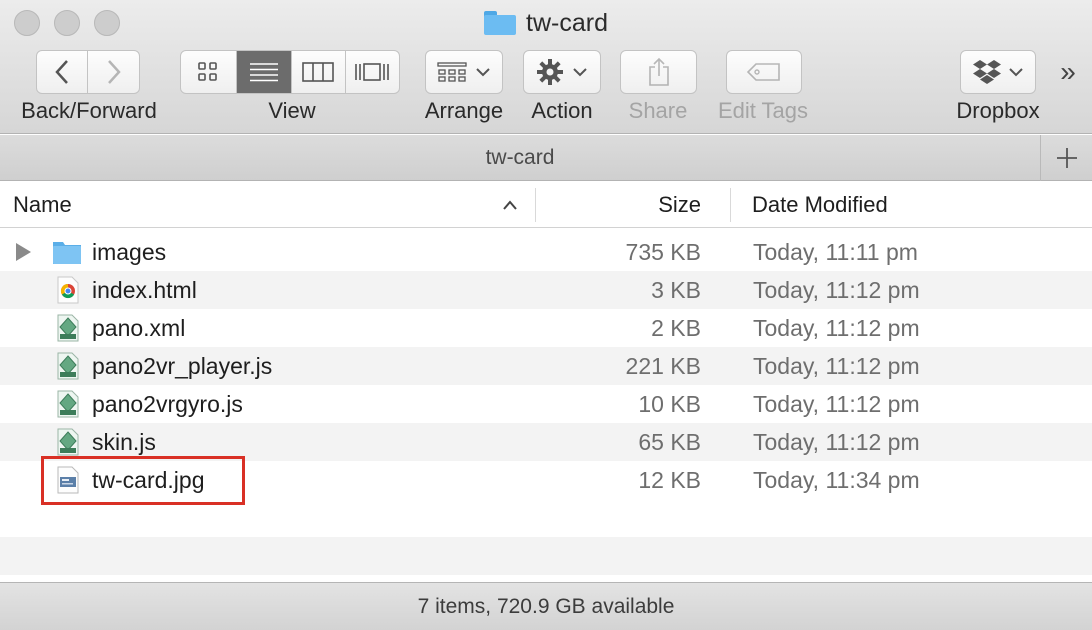  I want to click on cover-flow-button, so click(372, 72).